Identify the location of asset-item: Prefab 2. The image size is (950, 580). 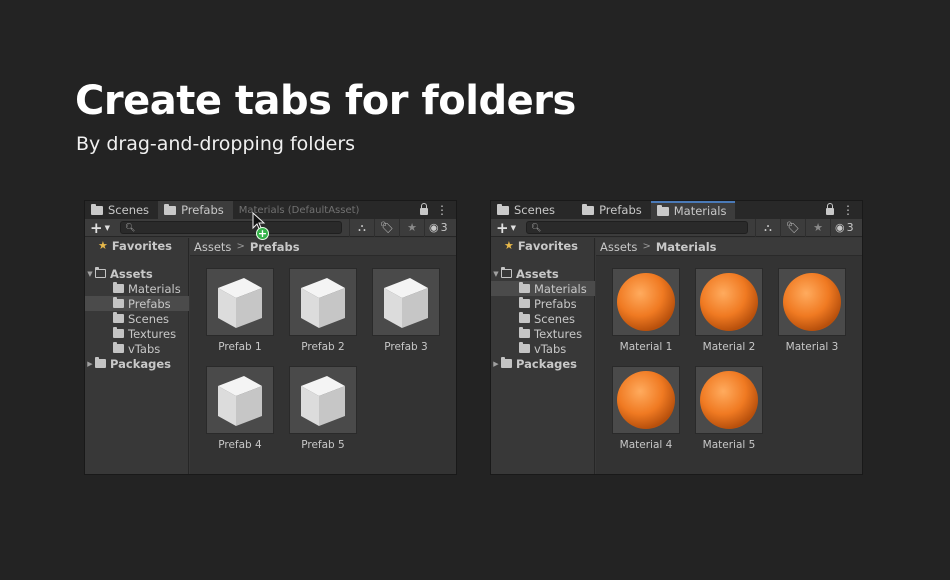
(323, 310).